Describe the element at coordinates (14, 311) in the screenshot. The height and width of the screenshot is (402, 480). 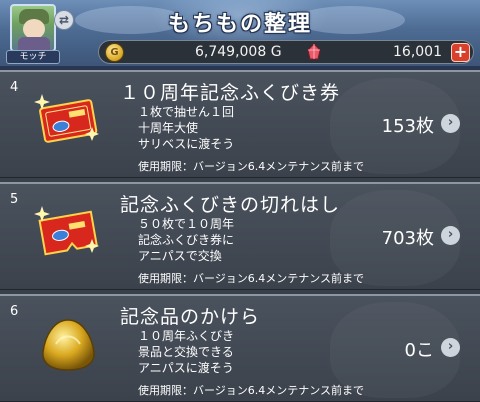
I see `item-index: 6` at that location.